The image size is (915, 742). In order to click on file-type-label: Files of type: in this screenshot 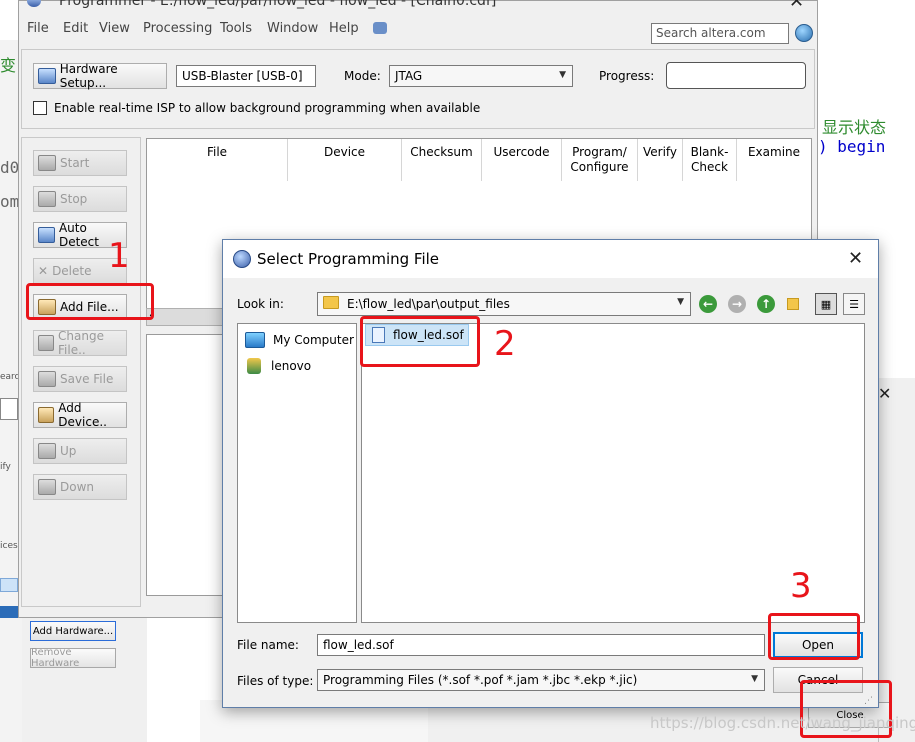, I will do `click(275, 681)`.